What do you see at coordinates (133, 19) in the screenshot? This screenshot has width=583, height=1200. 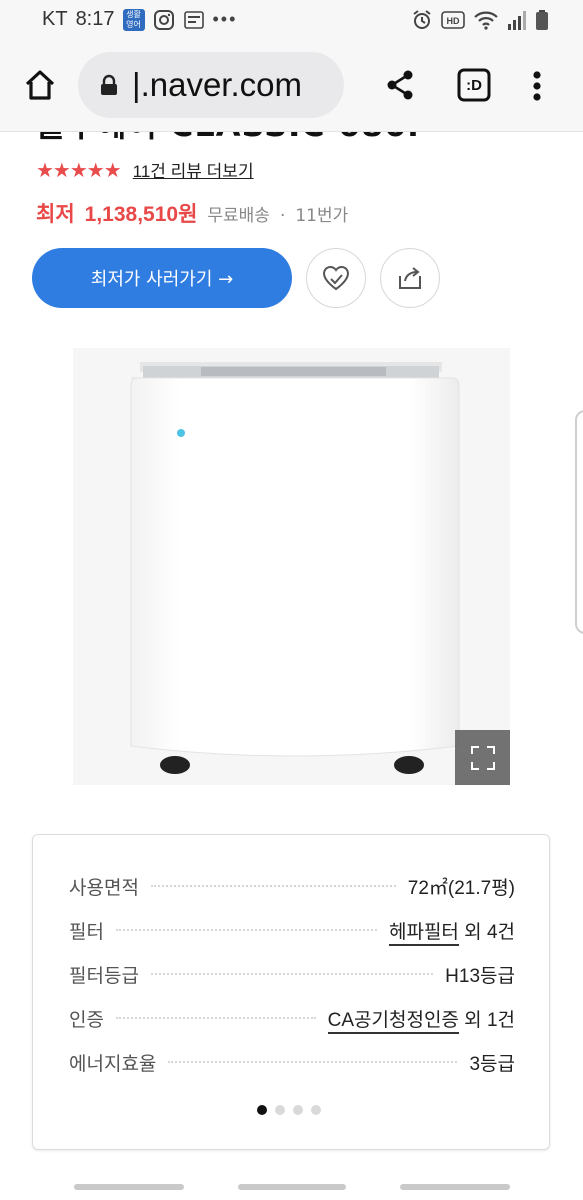 I see `app-badge-icon: 생활 영어` at bounding box center [133, 19].